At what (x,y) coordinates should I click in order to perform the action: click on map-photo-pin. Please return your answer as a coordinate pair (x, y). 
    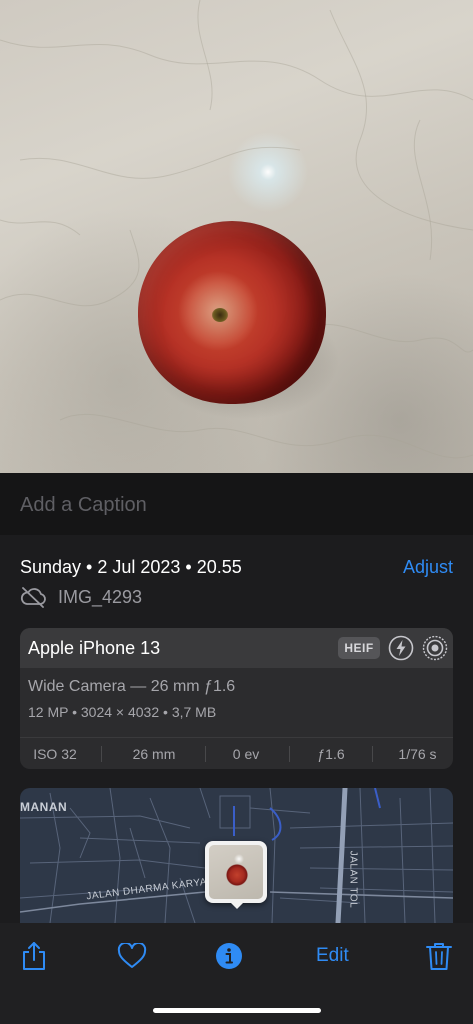
    Looking at the image, I should click on (236, 872).